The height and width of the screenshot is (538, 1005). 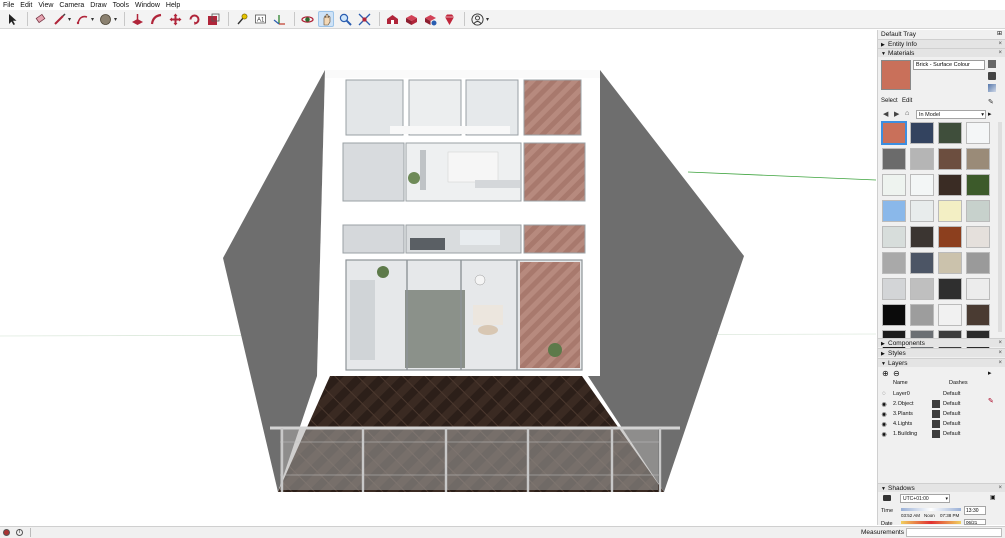 I want to click on date-slider, so click(x=931, y=522).